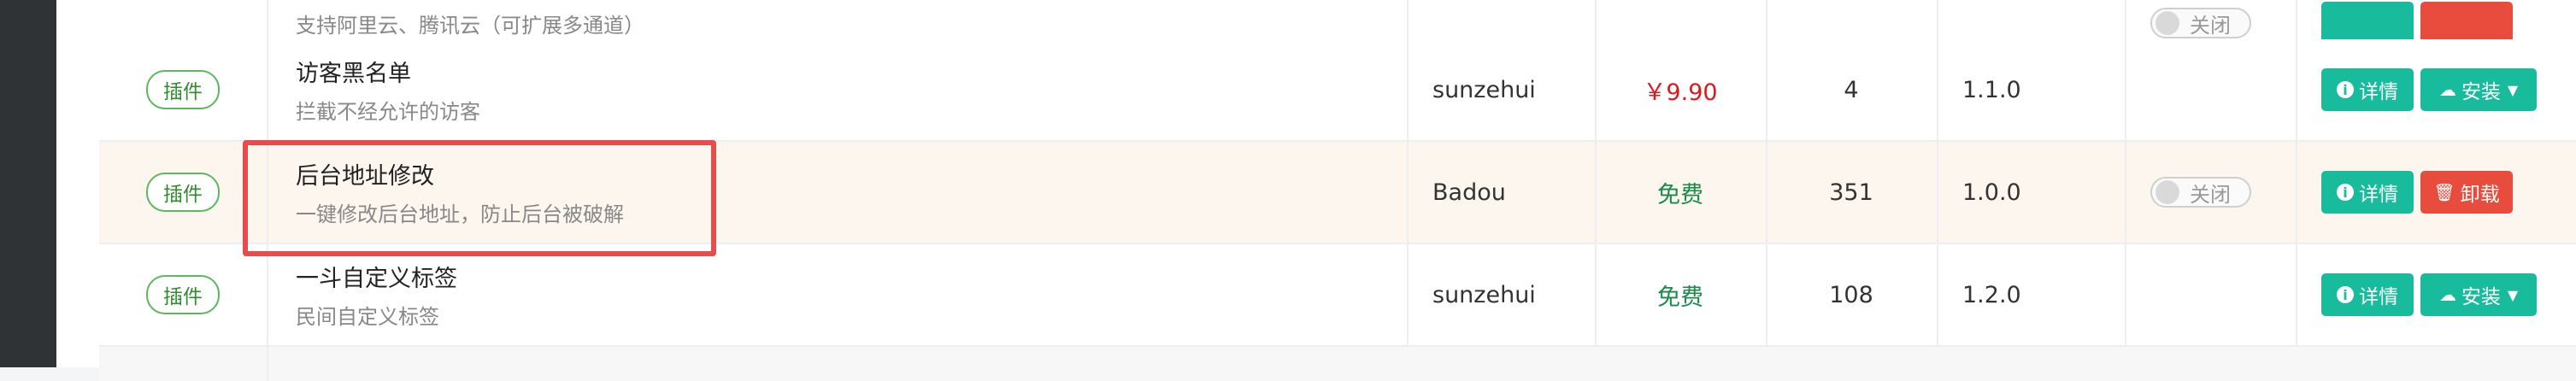 This screenshot has height=381, width=2576. Describe the element at coordinates (1469, 192) in the screenshot. I see `author: Badou` at that location.